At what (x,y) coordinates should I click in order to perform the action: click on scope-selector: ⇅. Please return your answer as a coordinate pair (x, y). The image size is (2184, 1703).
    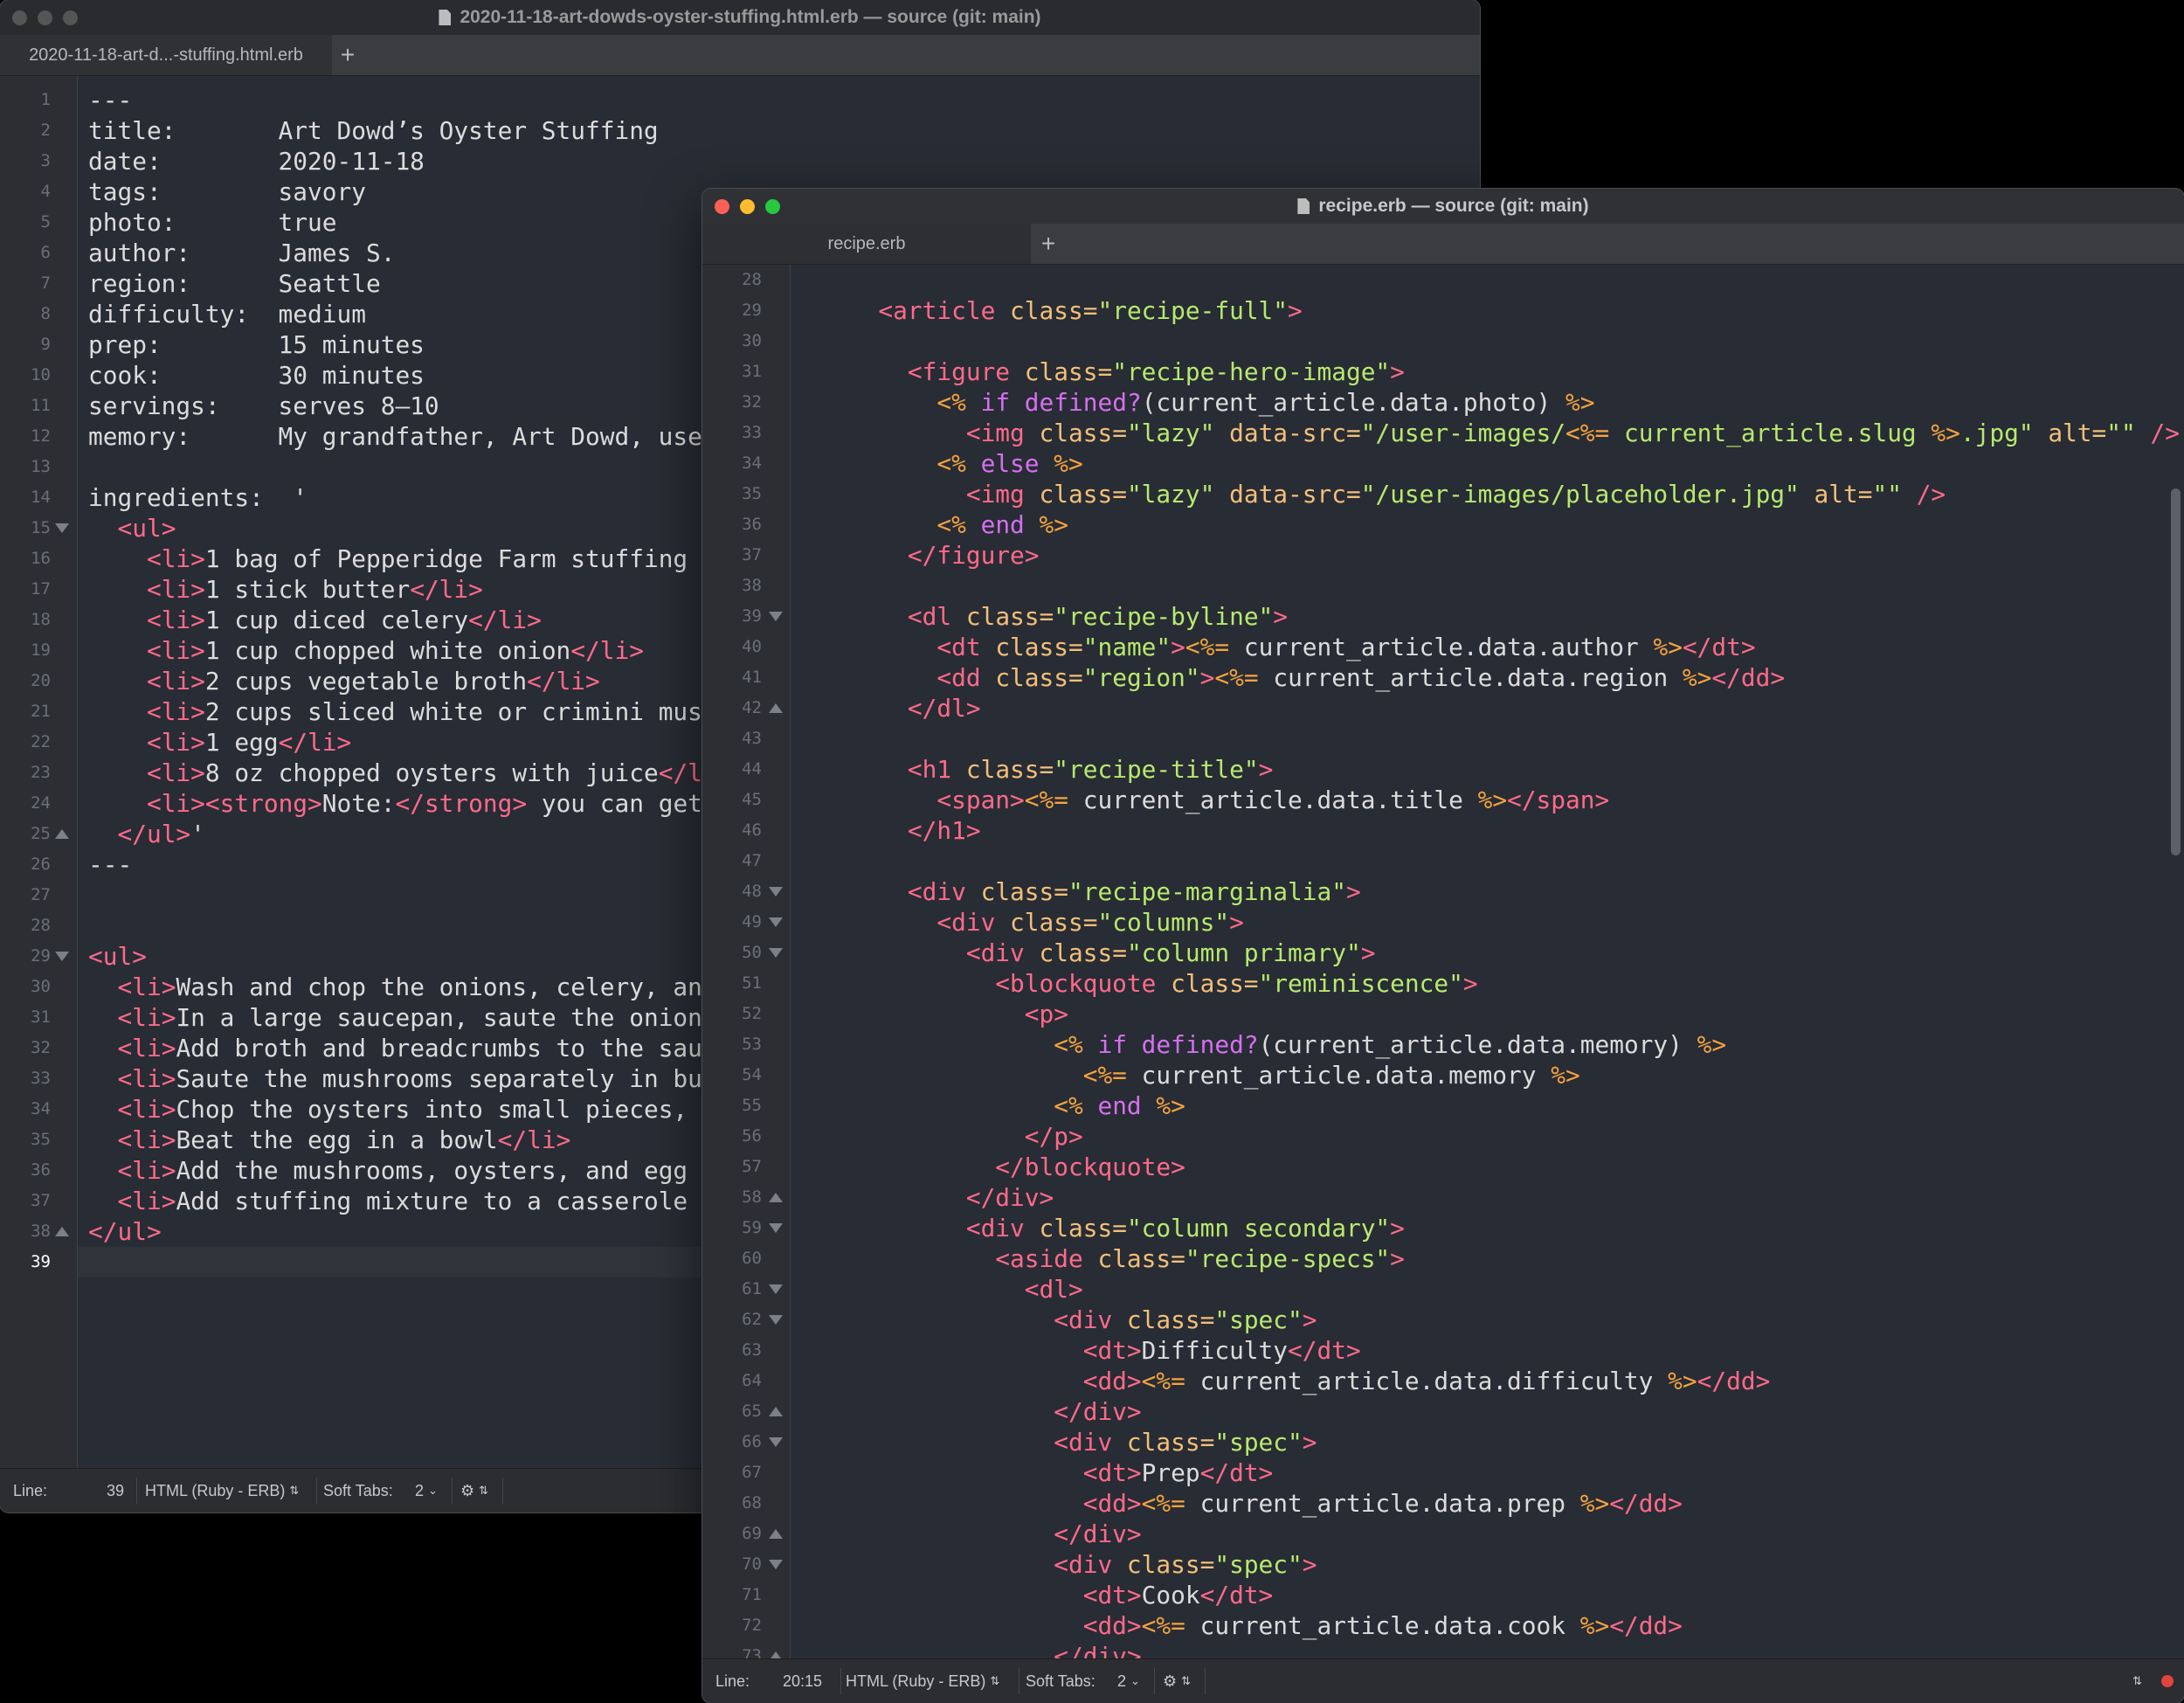
    Looking at the image, I should click on (2135, 1681).